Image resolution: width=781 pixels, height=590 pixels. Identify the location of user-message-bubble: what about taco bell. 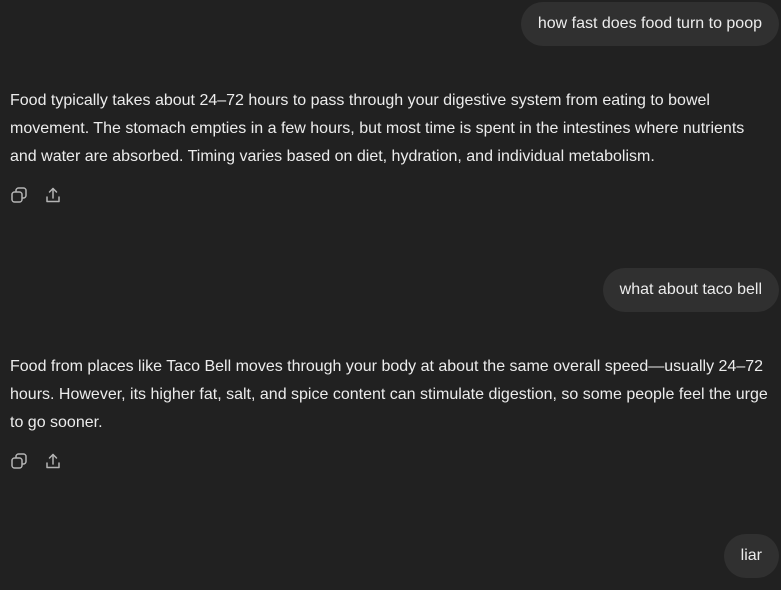
(690, 290).